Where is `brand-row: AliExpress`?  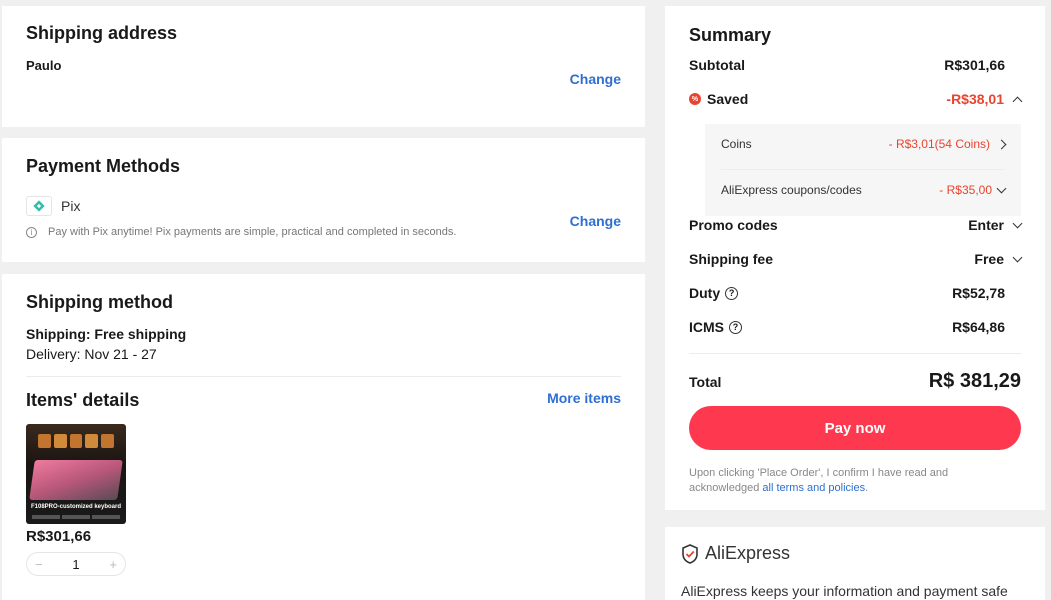 brand-row: AliExpress is located at coordinates (735, 553).